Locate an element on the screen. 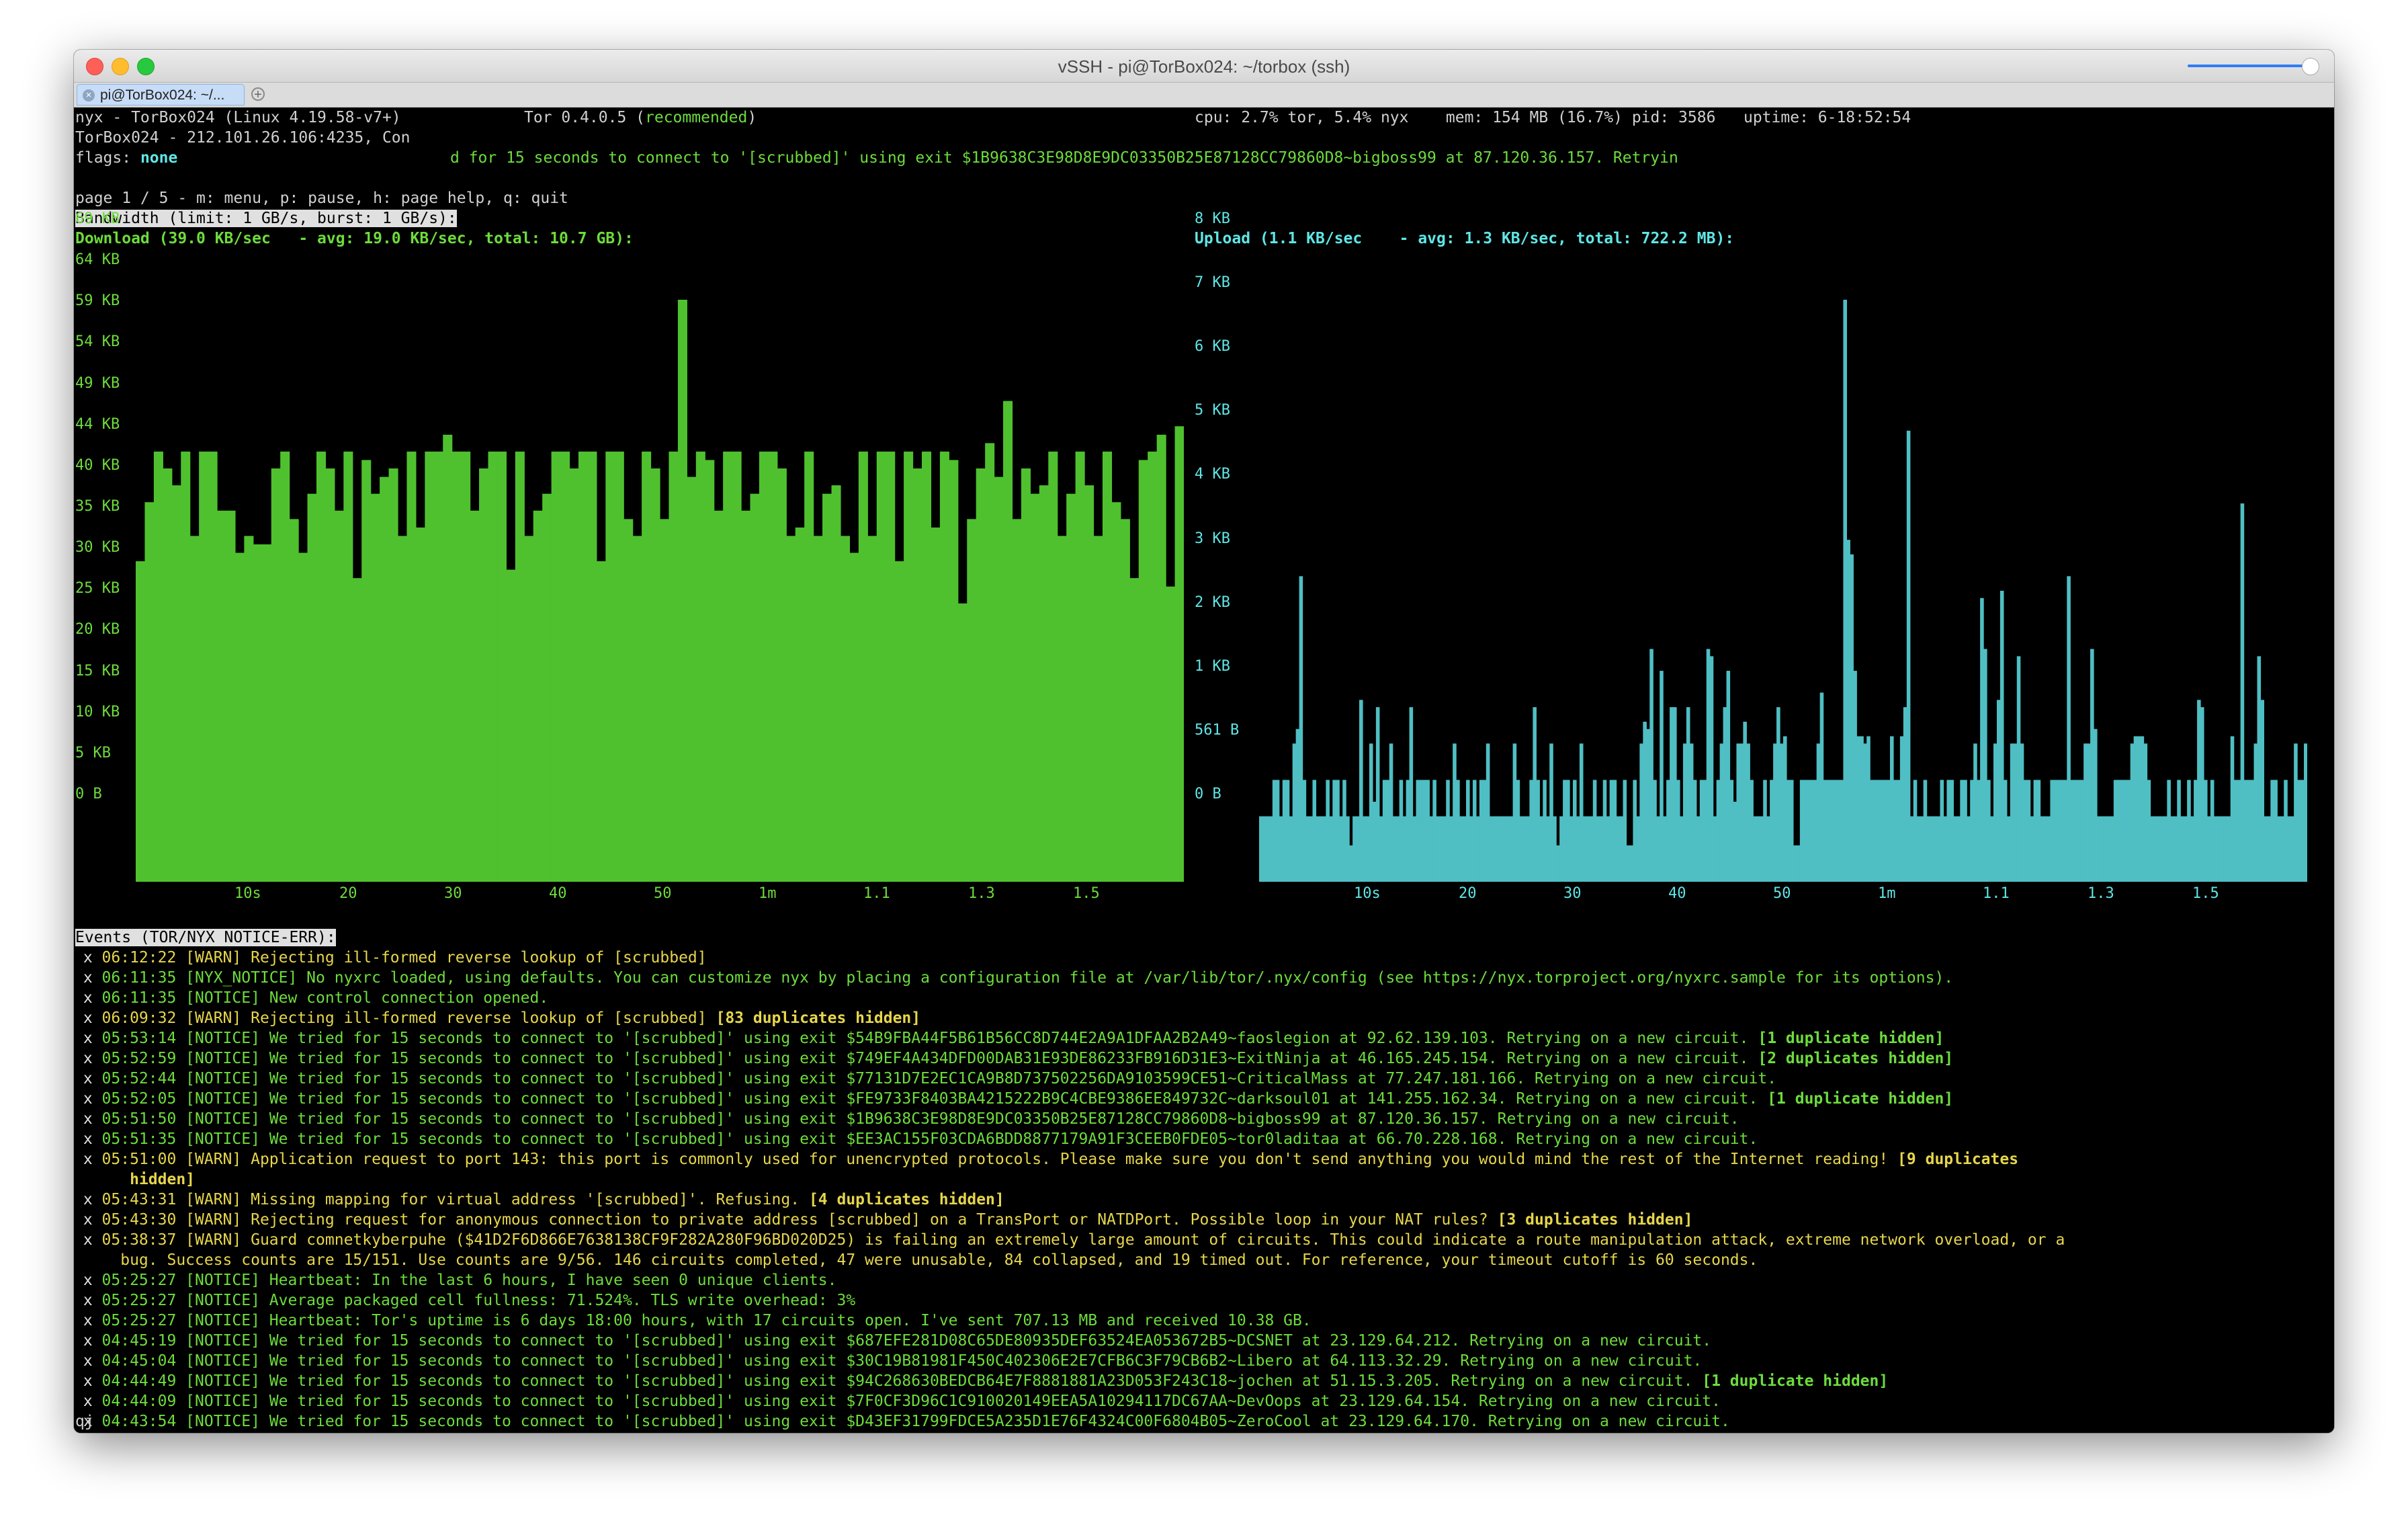 This screenshot has width=2408, height=1531. x-tick-label: 1.1 is located at coordinates (1996, 893).